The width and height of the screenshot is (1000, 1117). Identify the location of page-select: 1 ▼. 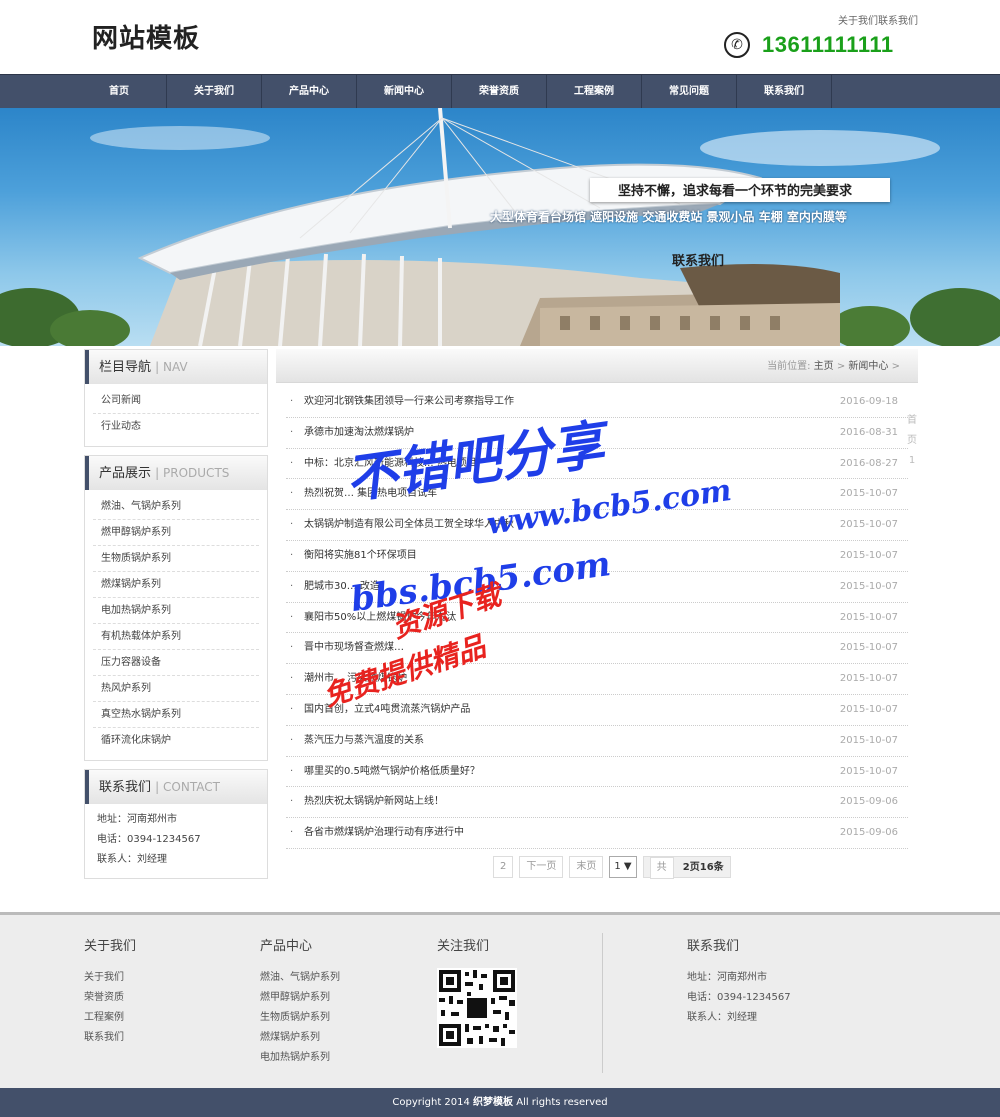
(623, 867).